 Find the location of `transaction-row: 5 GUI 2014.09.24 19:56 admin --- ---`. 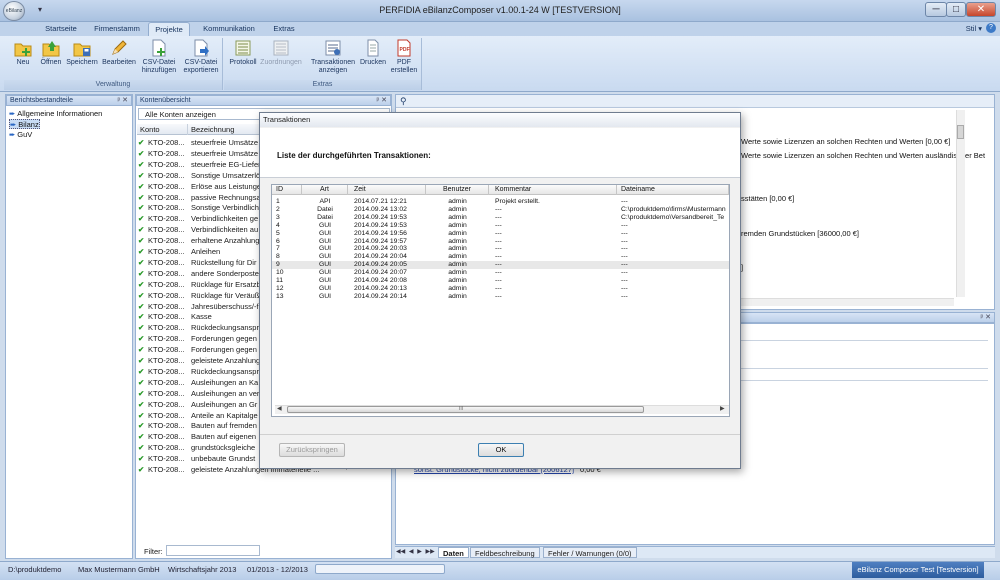

transaction-row: 5 GUI 2014.09.24 19:56 admin --- --- is located at coordinates (500, 234).